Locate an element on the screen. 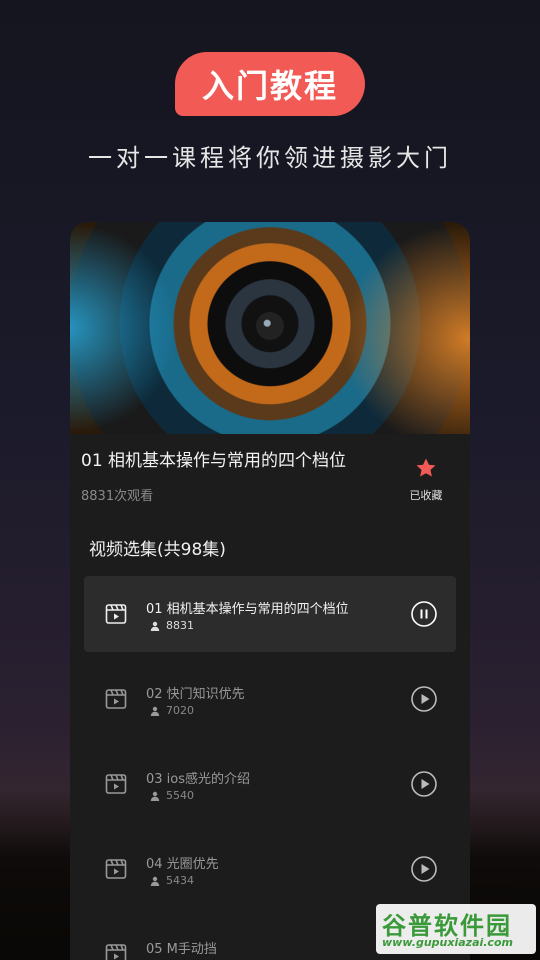 This screenshot has height=960, width=540. episode-count-value: 5434 is located at coordinates (180, 880).